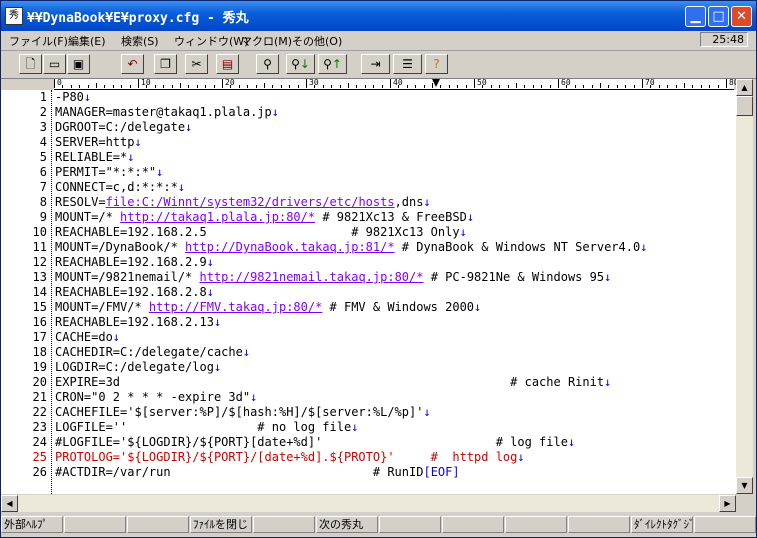  What do you see at coordinates (312, 277) in the screenshot?
I see `url-link: http://9821nemail.takaq.jp:80/*` at bounding box center [312, 277].